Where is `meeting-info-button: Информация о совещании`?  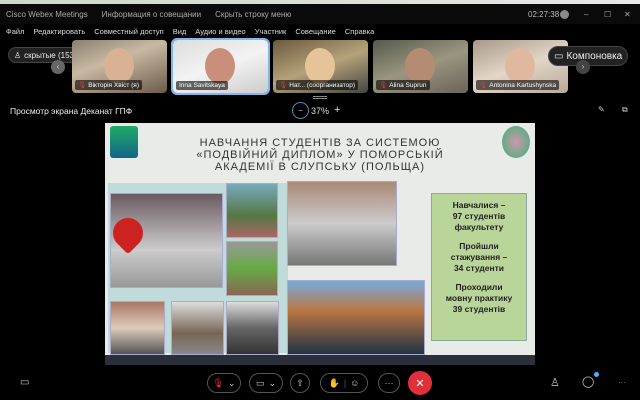 meeting-info-button: Информация о совещании is located at coordinates (151, 14).